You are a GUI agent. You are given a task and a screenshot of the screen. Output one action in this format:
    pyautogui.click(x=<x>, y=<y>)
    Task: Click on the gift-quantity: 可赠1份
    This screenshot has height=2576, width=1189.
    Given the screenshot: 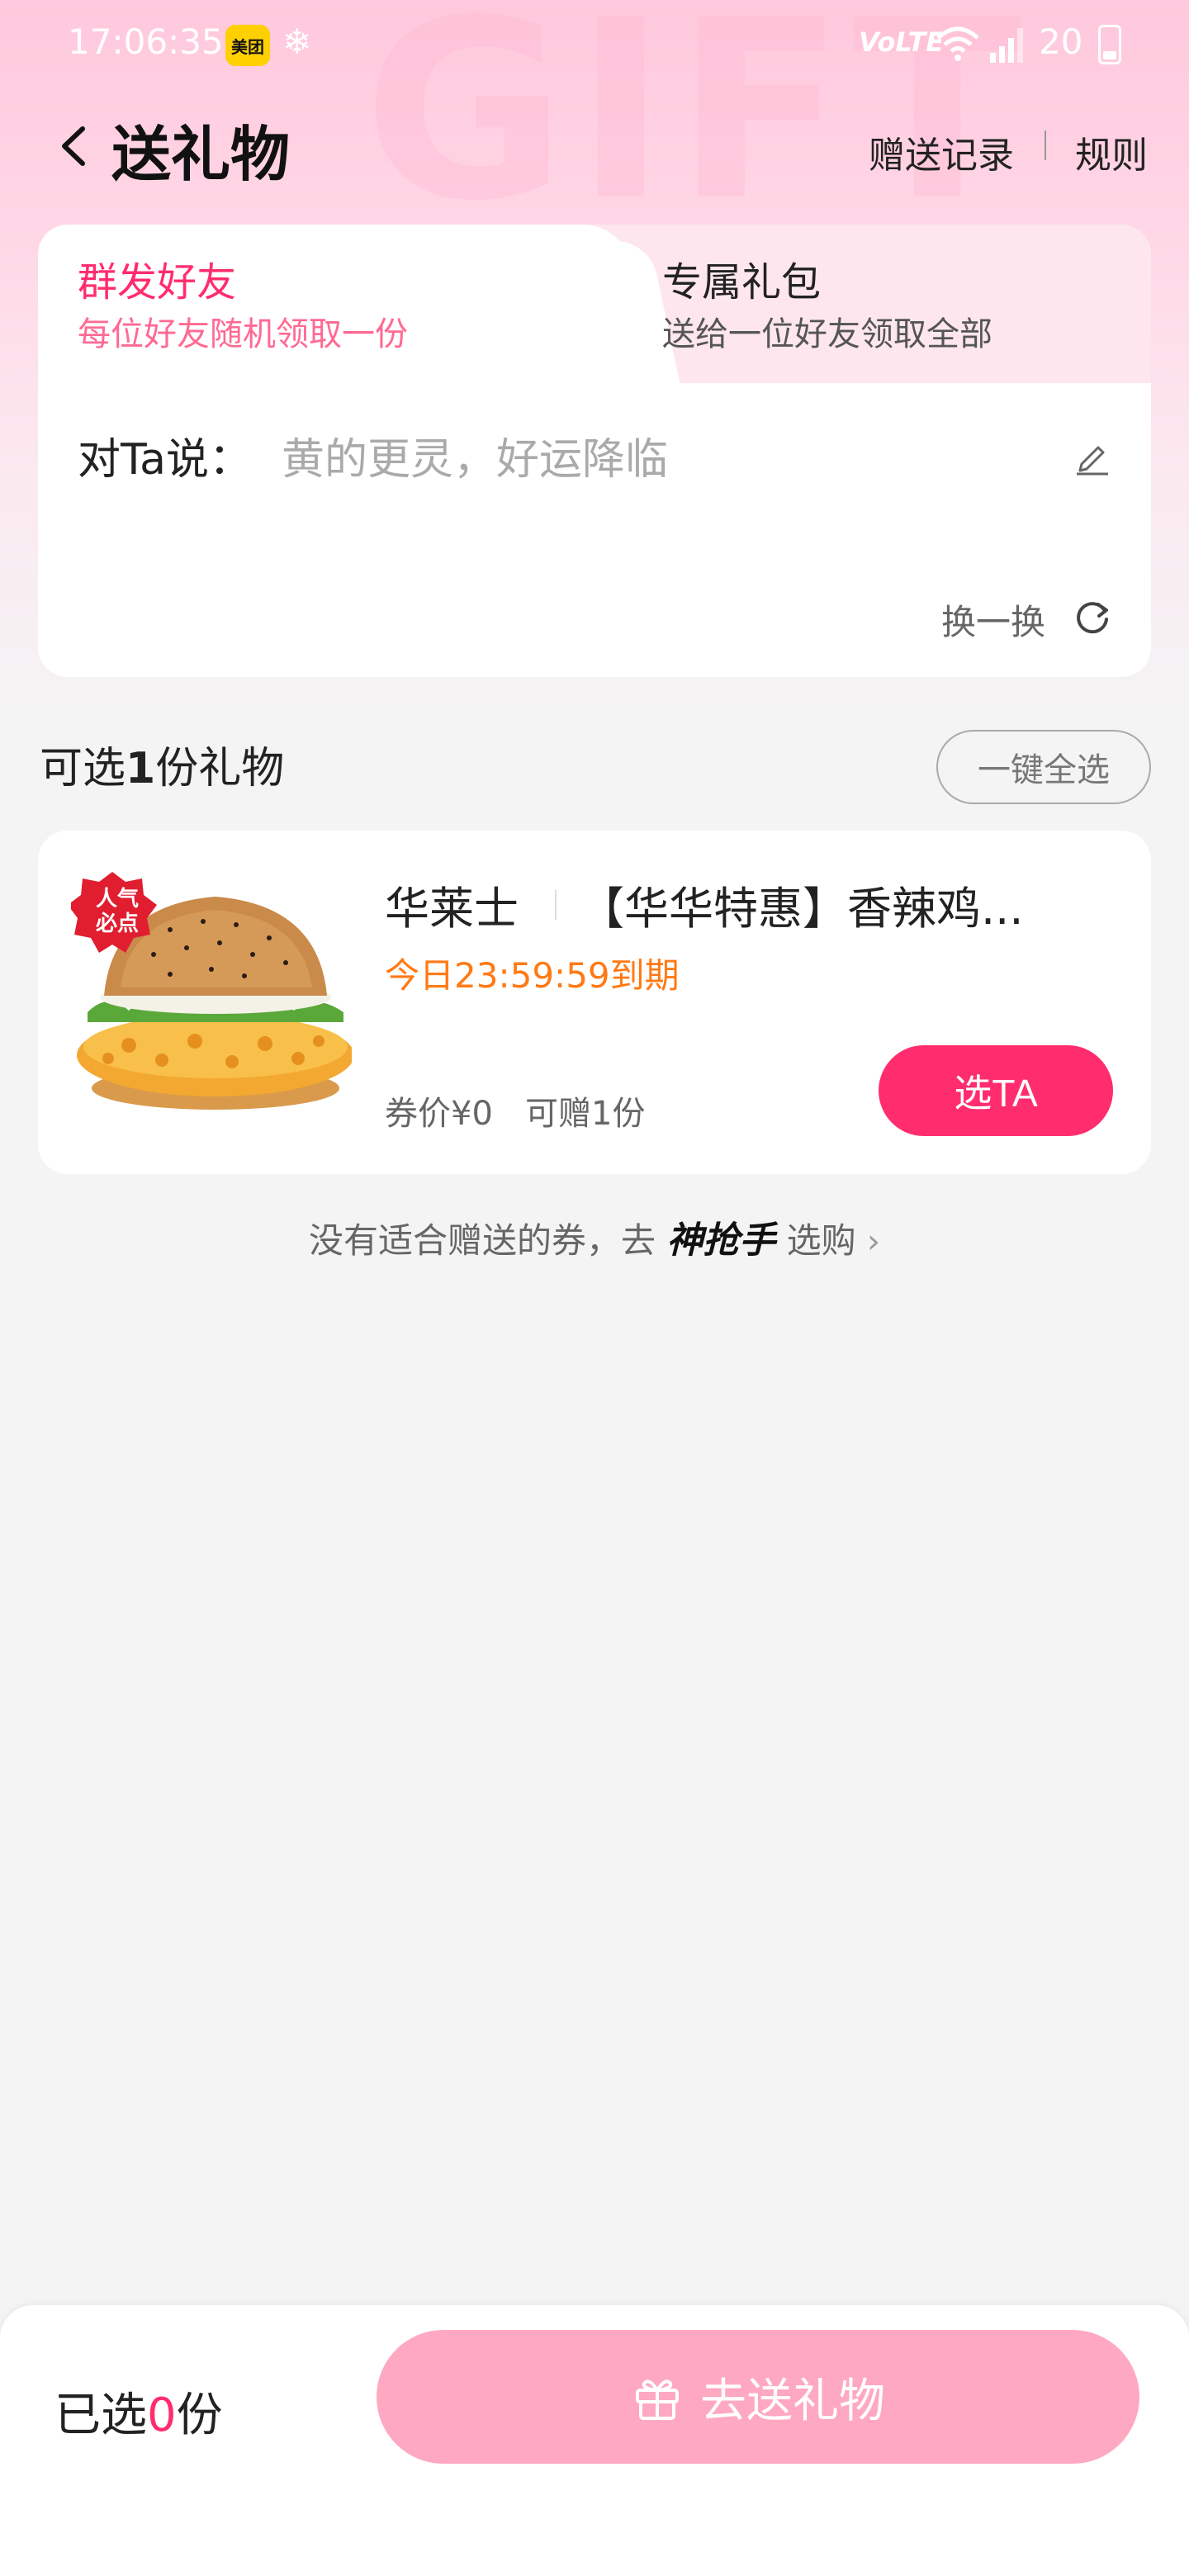 What is the action you would take?
    pyautogui.click(x=585, y=1114)
    